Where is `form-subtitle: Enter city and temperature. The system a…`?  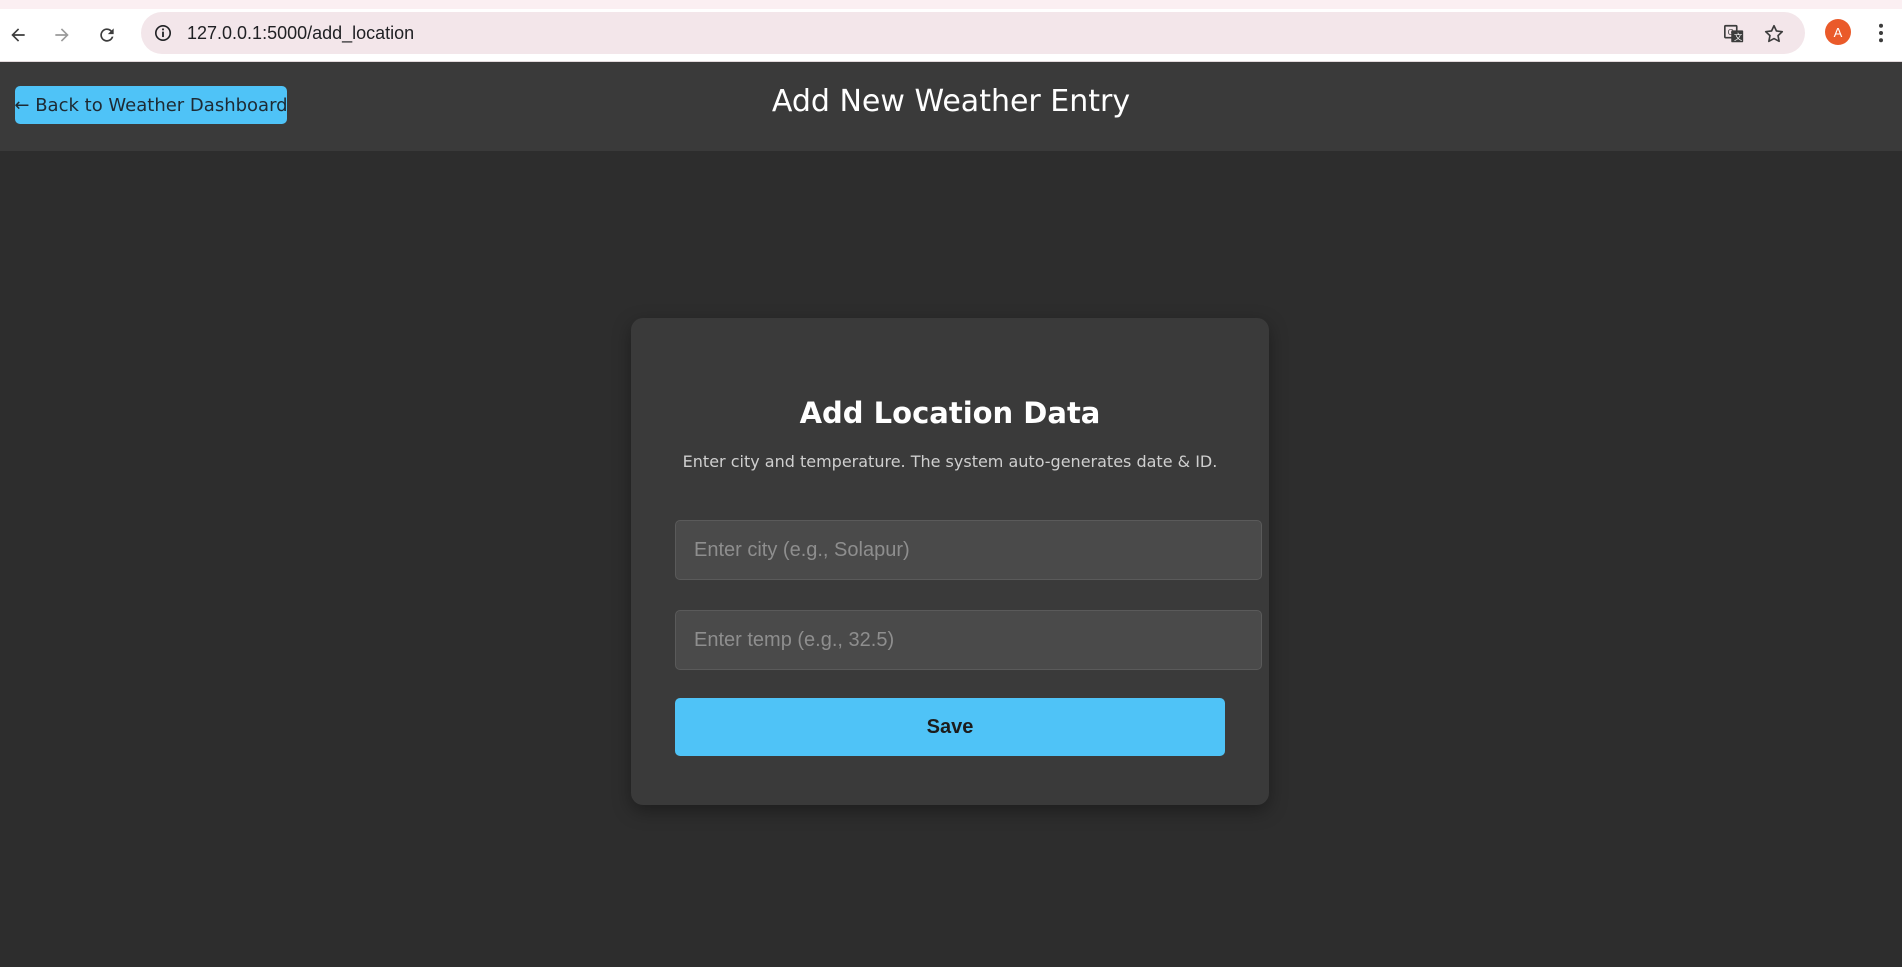
form-subtitle: Enter city and temperature. The system a… is located at coordinates (950, 461).